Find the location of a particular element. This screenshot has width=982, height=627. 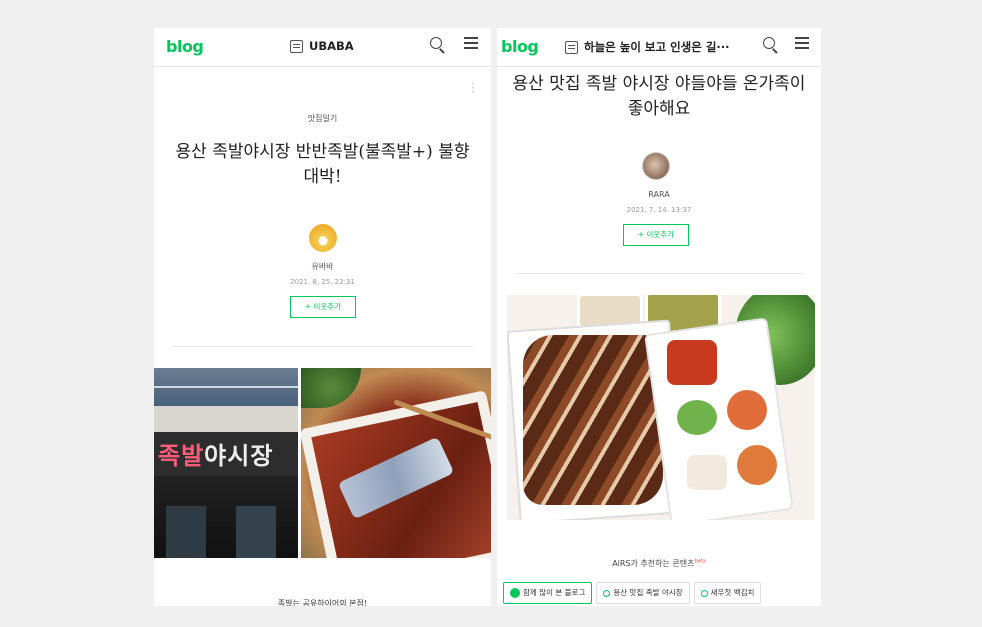

spicy-jokbal-photo is located at coordinates (396, 463).